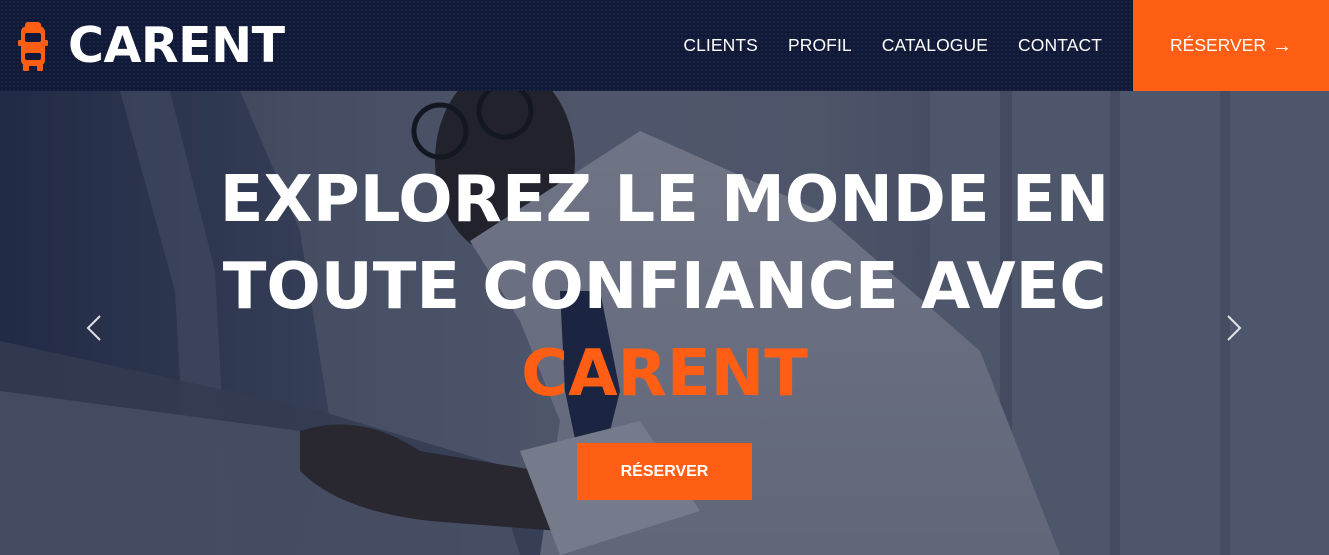 The height and width of the screenshot is (555, 1329). Describe the element at coordinates (1281, 45) in the screenshot. I see `arrow-right-icon: →` at that location.